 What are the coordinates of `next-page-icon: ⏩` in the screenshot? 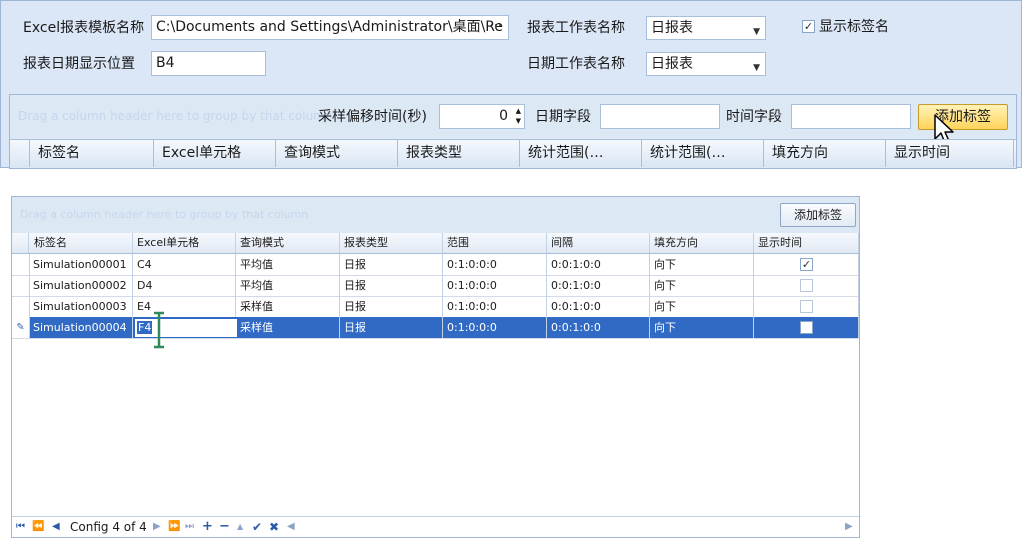 It's located at (174, 527).